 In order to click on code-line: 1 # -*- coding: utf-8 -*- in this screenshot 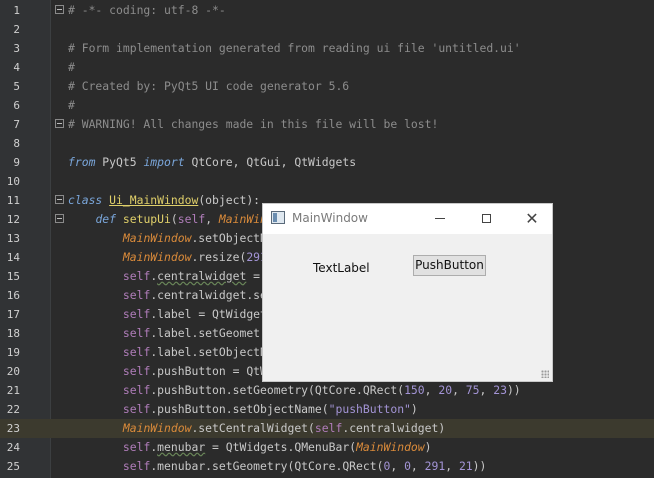, I will do `click(327, 10)`.